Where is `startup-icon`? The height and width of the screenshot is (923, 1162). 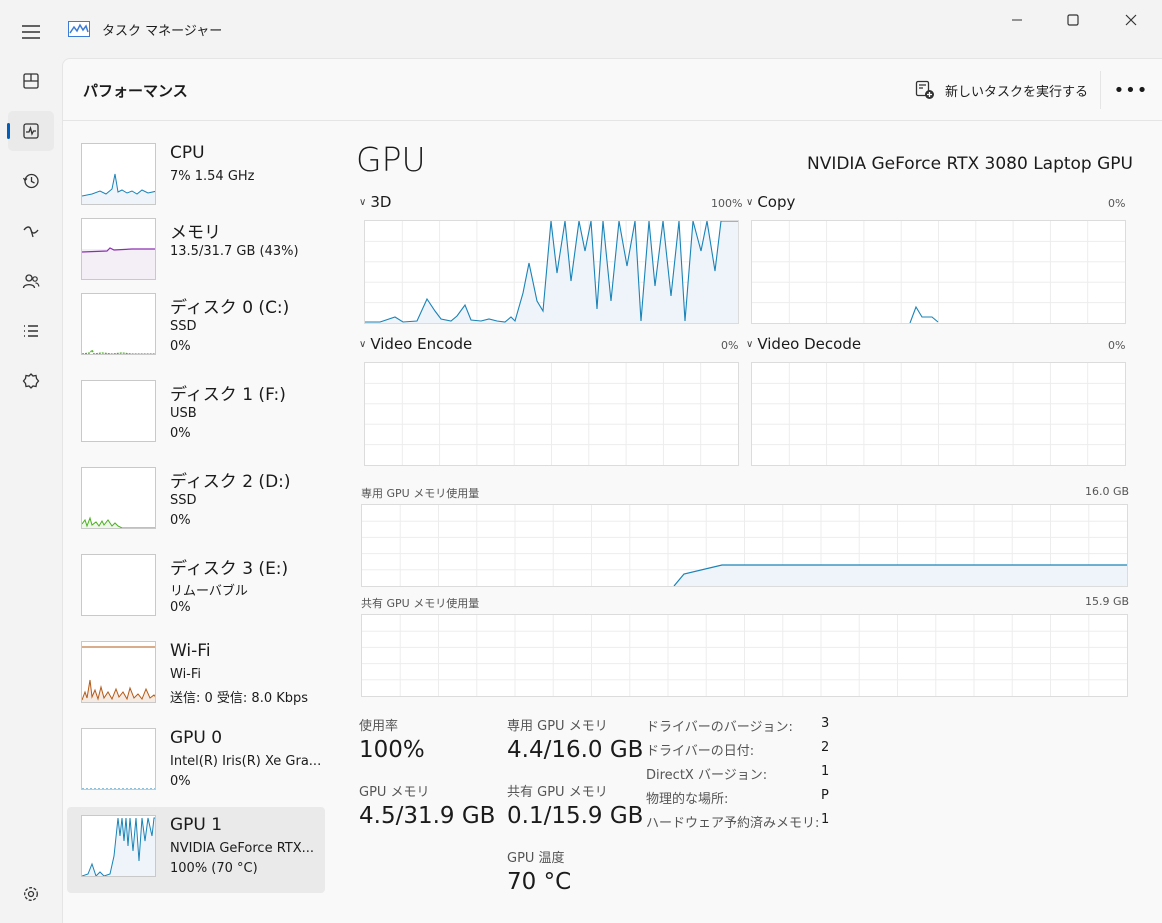
startup-icon is located at coordinates (31, 232).